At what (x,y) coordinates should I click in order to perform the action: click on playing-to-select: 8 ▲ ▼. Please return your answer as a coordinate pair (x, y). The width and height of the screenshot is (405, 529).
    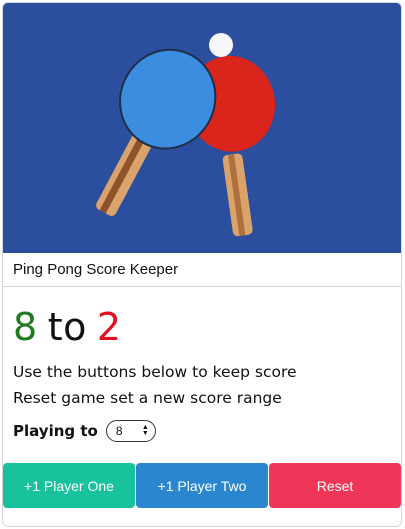
    Looking at the image, I should click on (130, 431).